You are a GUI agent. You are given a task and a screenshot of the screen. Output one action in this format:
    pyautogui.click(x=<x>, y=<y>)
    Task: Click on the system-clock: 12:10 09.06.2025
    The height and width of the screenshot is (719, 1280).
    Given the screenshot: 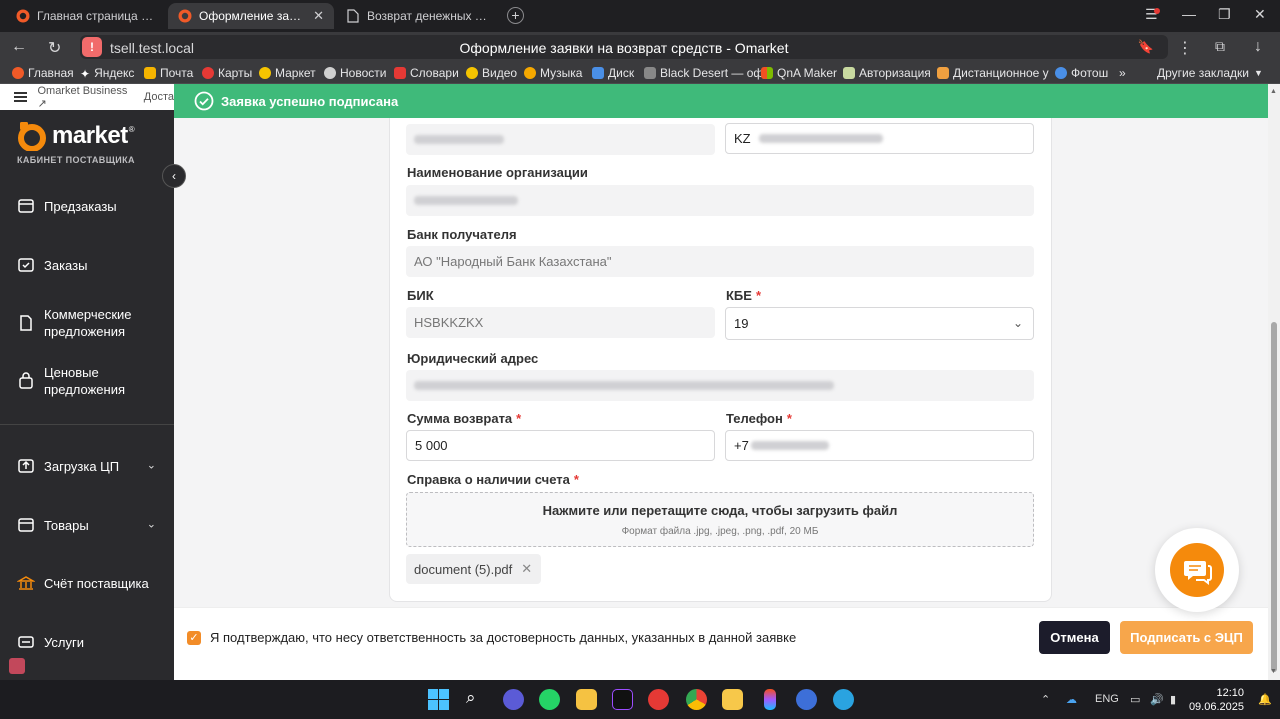 What is the action you would take?
    pyautogui.click(x=1216, y=700)
    